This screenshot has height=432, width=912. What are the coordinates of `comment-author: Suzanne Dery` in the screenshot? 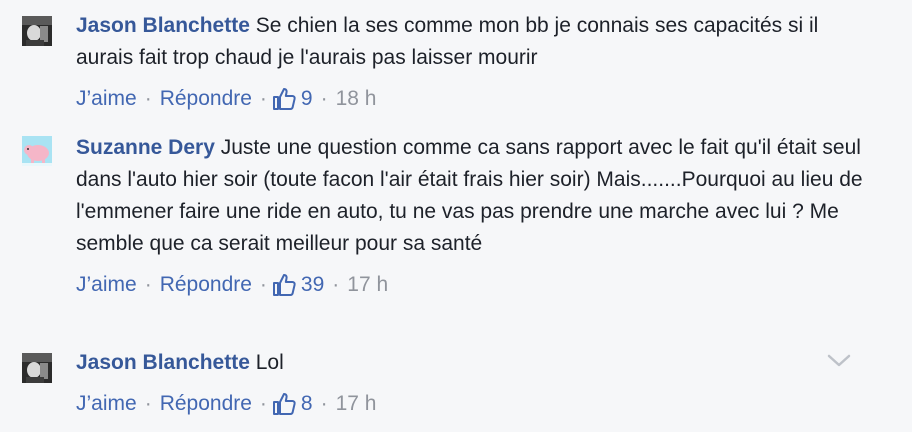 It's located at (145, 147).